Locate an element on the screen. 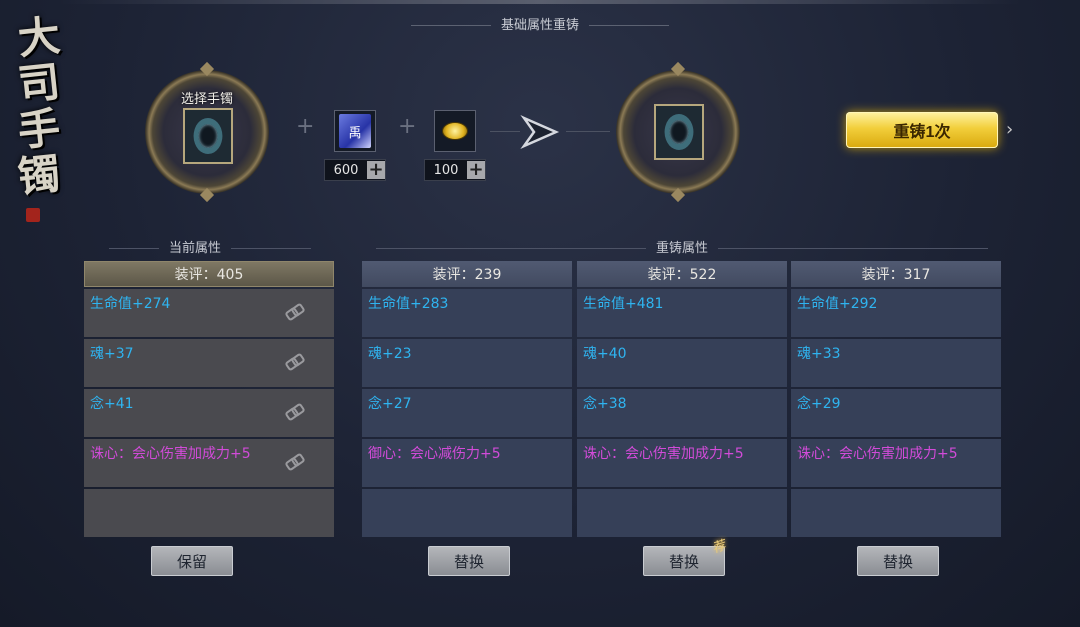  gear-score: 装评：317 is located at coordinates (896, 274).